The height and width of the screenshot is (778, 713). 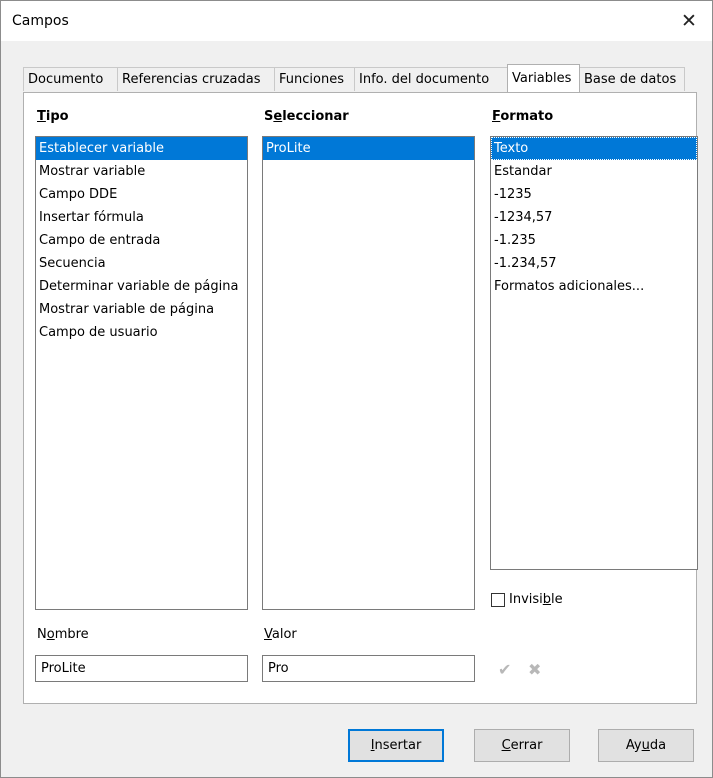 I want to click on nombre-label: Nombre, so click(x=63, y=634).